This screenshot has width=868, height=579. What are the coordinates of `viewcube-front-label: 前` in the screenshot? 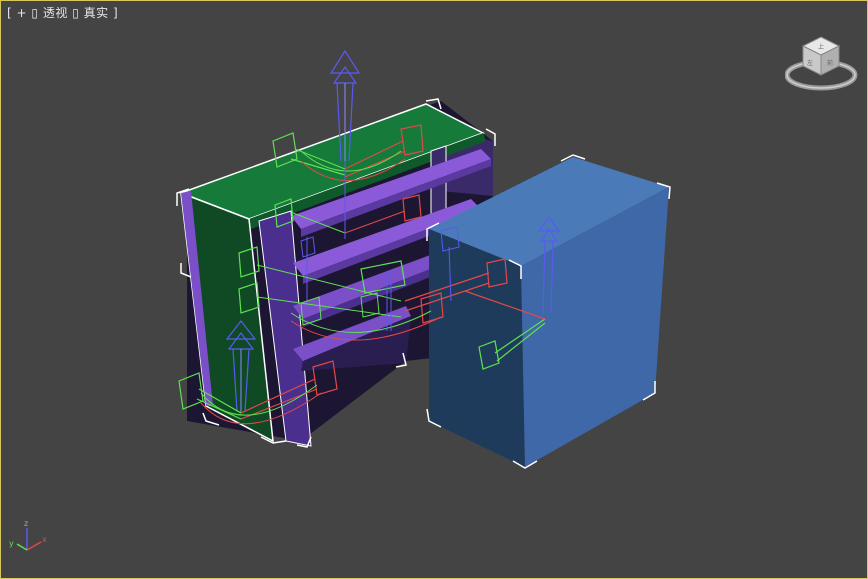 It's located at (830, 63).